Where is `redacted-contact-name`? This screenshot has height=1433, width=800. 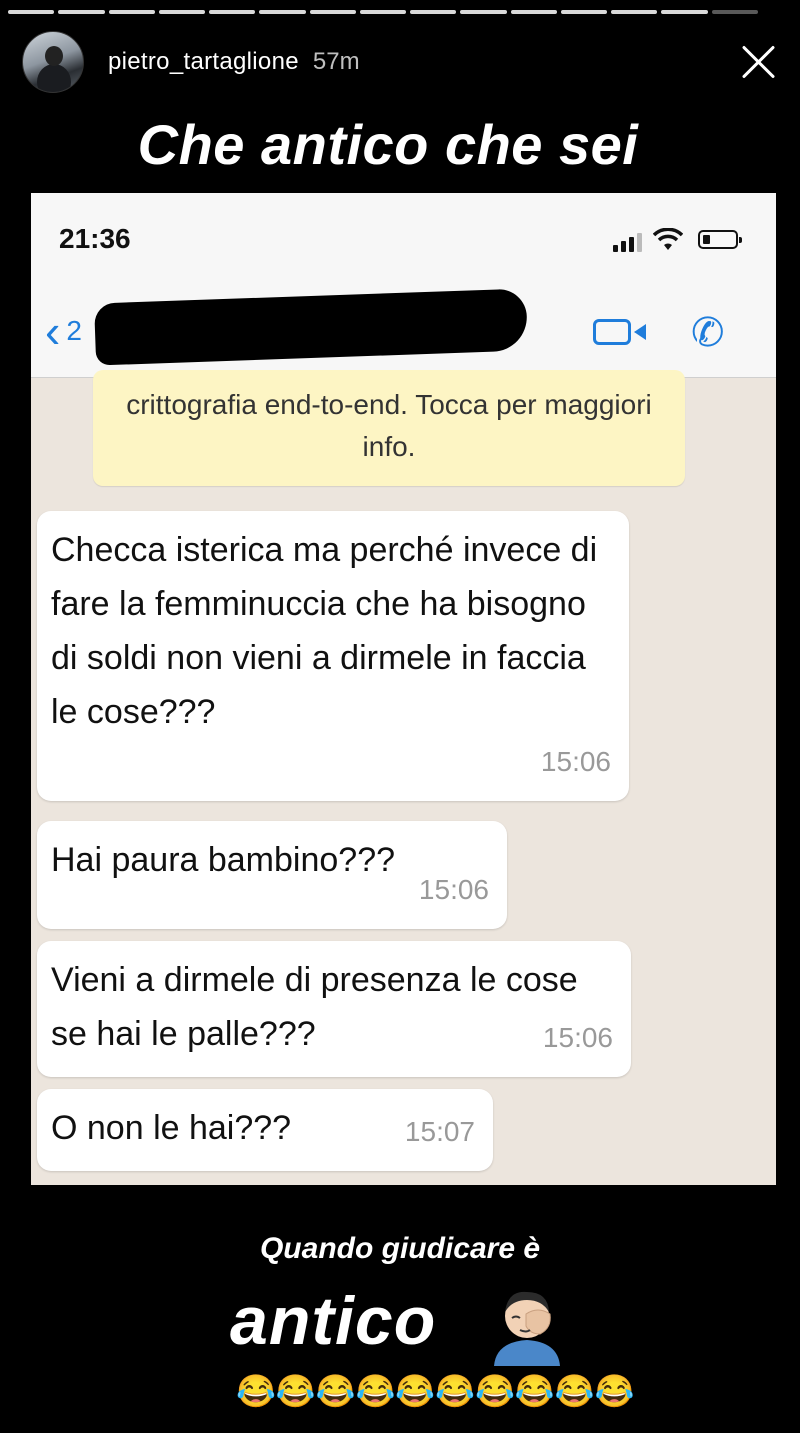 redacted-contact-name is located at coordinates (311, 327).